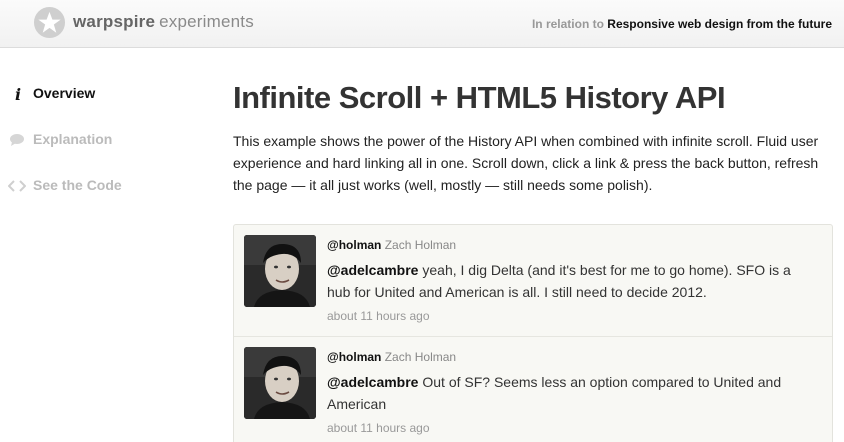  What do you see at coordinates (73, 139) in the screenshot?
I see `sidebar-item-label: Explanation` at bounding box center [73, 139].